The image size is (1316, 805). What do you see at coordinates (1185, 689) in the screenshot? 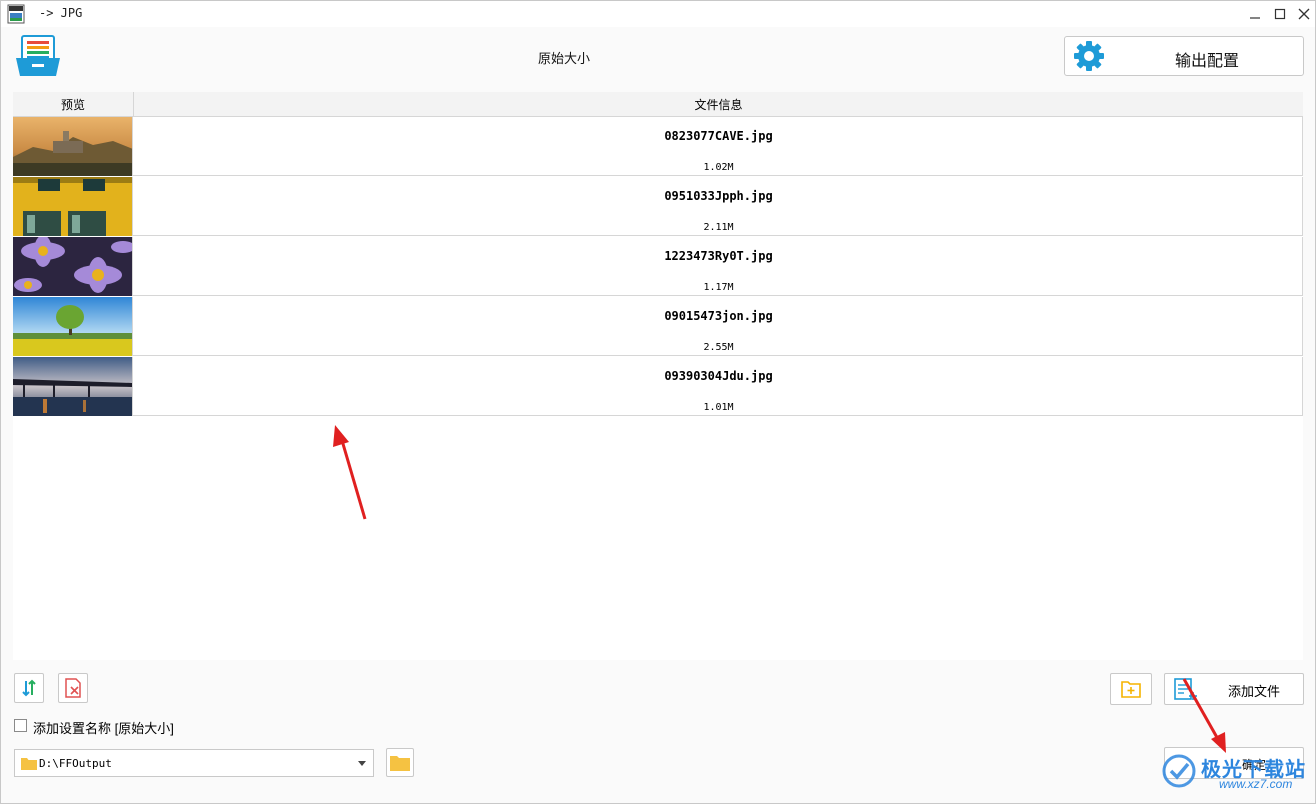
I see `add-file-icon` at bounding box center [1185, 689].